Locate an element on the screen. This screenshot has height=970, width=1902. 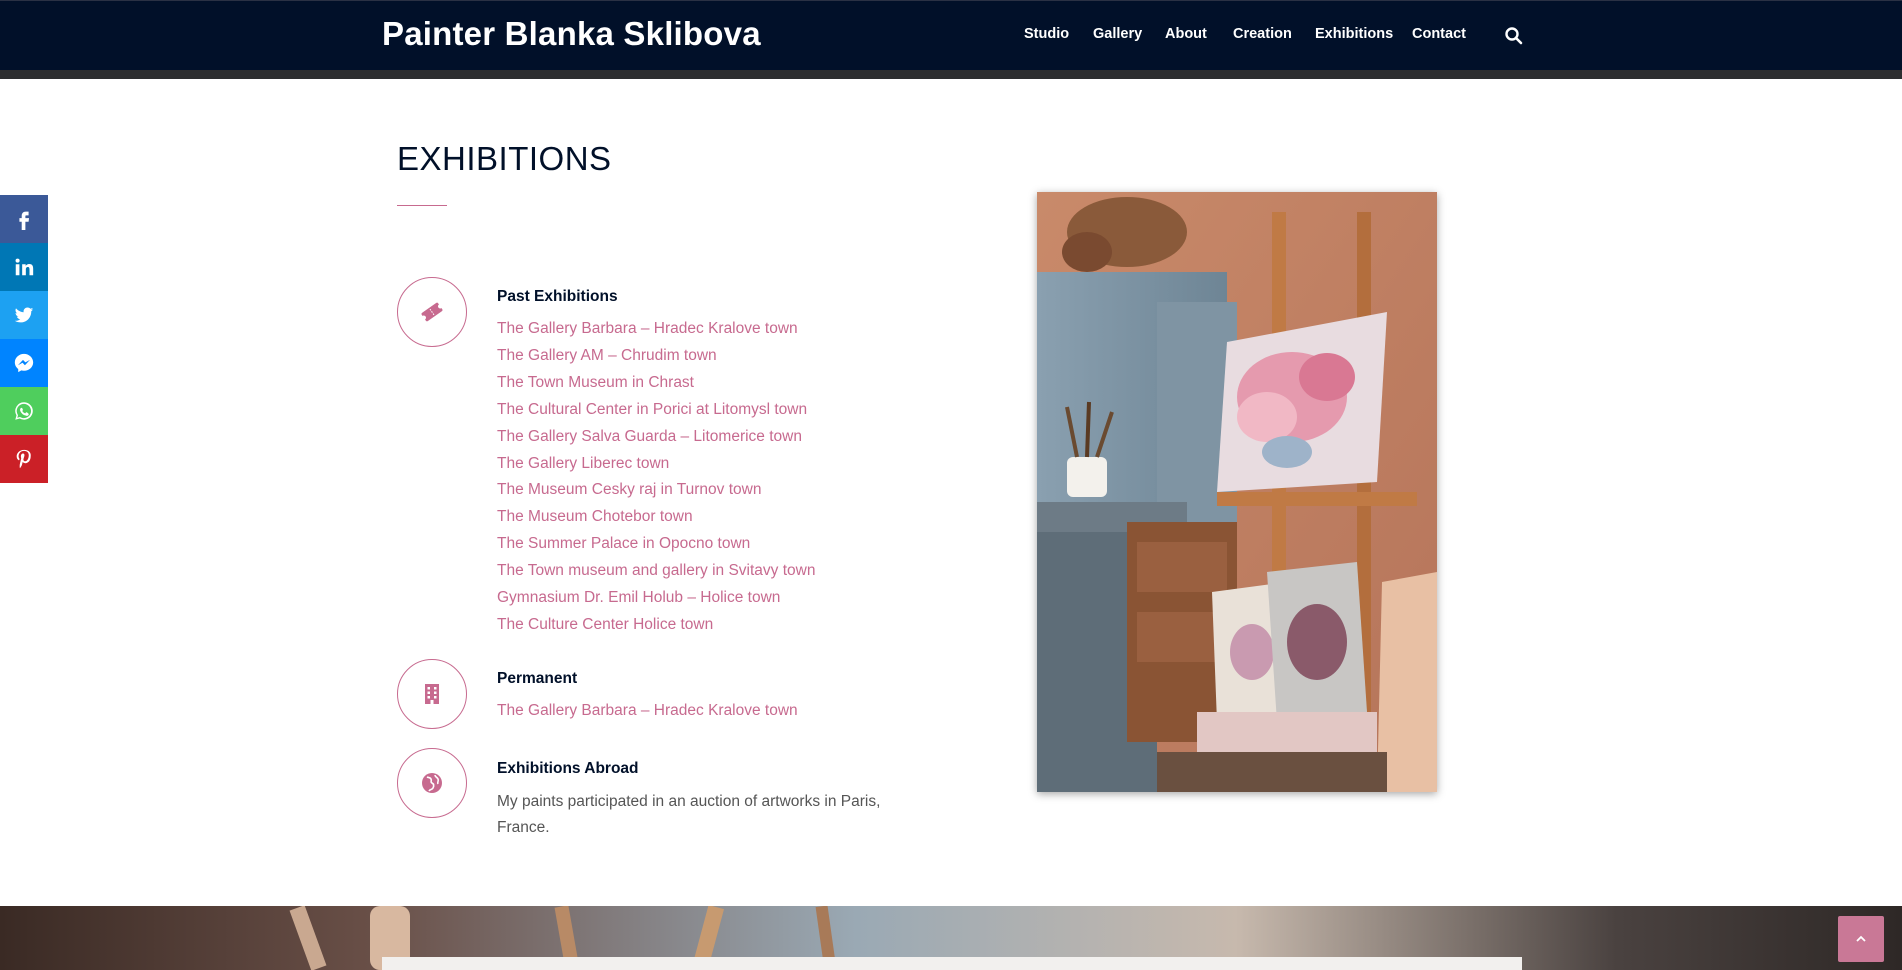
twitter-icon is located at coordinates (24, 315).